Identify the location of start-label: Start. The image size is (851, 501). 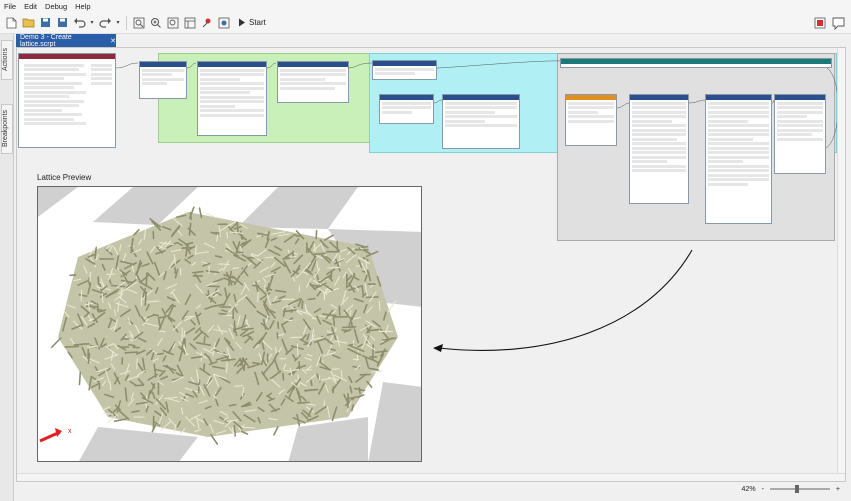
(257, 22).